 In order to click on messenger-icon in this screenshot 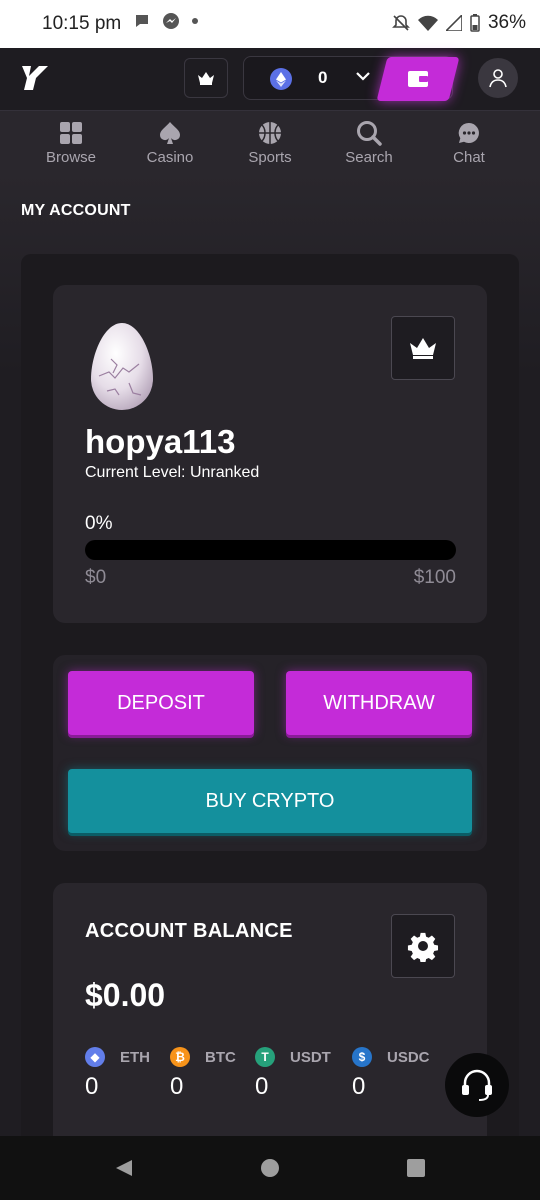, I will do `click(171, 21)`.